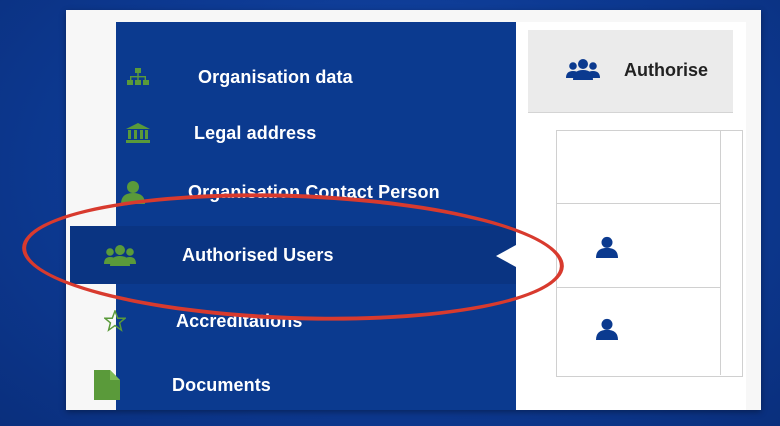 Image resolution: width=780 pixels, height=426 pixels. What do you see at coordinates (666, 70) in the screenshot?
I see `tab-authorised-users: Authorise` at bounding box center [666, 70].